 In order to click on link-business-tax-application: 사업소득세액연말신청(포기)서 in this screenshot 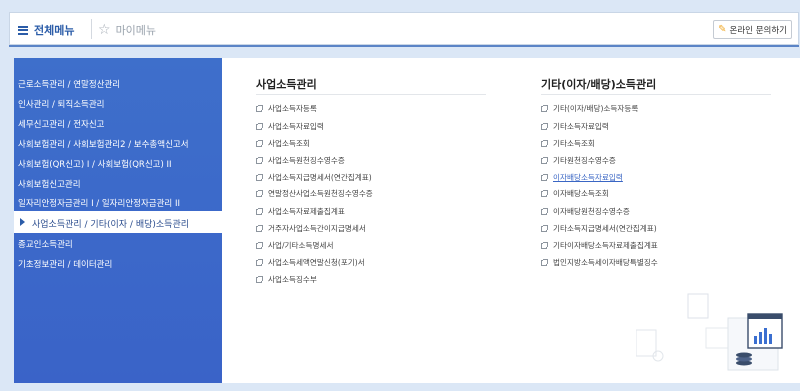, I will do `click(310, 262)`.